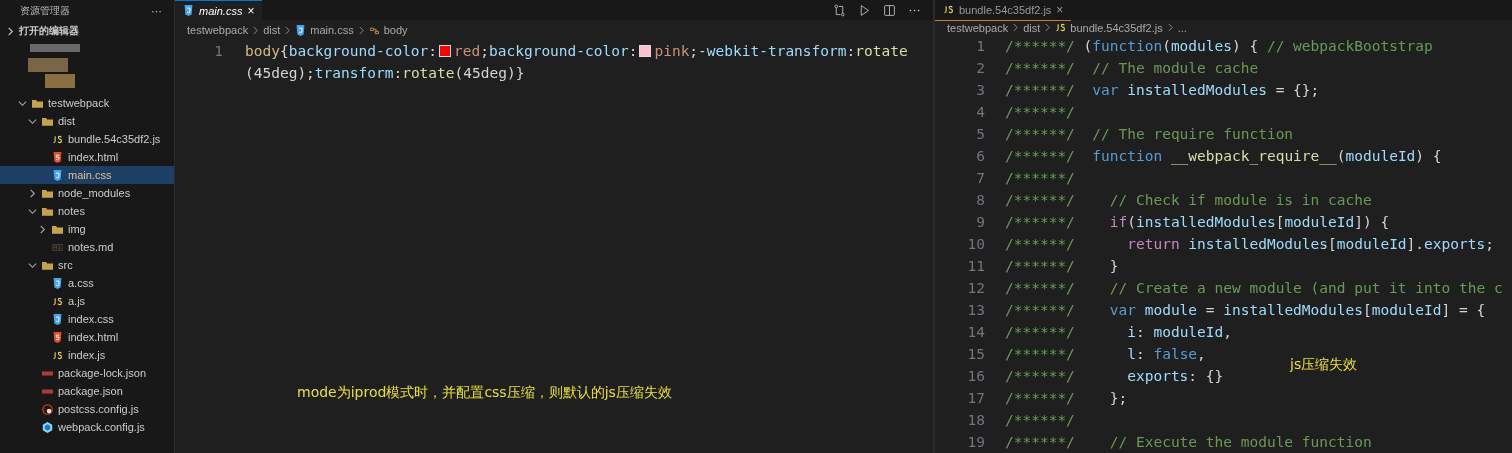 Image resolution: width=1512 pixels, height=453 pixels. I want to click on markdown-file-icon, so click(57, 247).